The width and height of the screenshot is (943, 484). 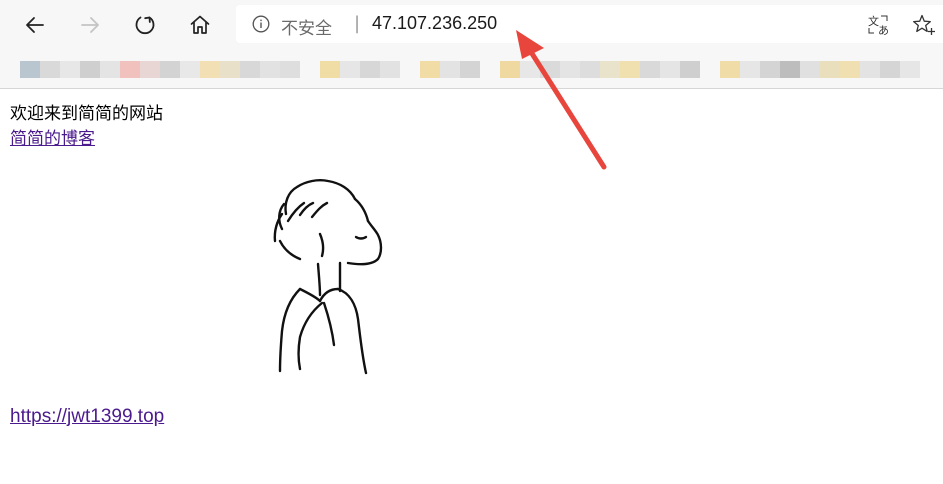 I want to click on back-button, so click(x=35, y=25).